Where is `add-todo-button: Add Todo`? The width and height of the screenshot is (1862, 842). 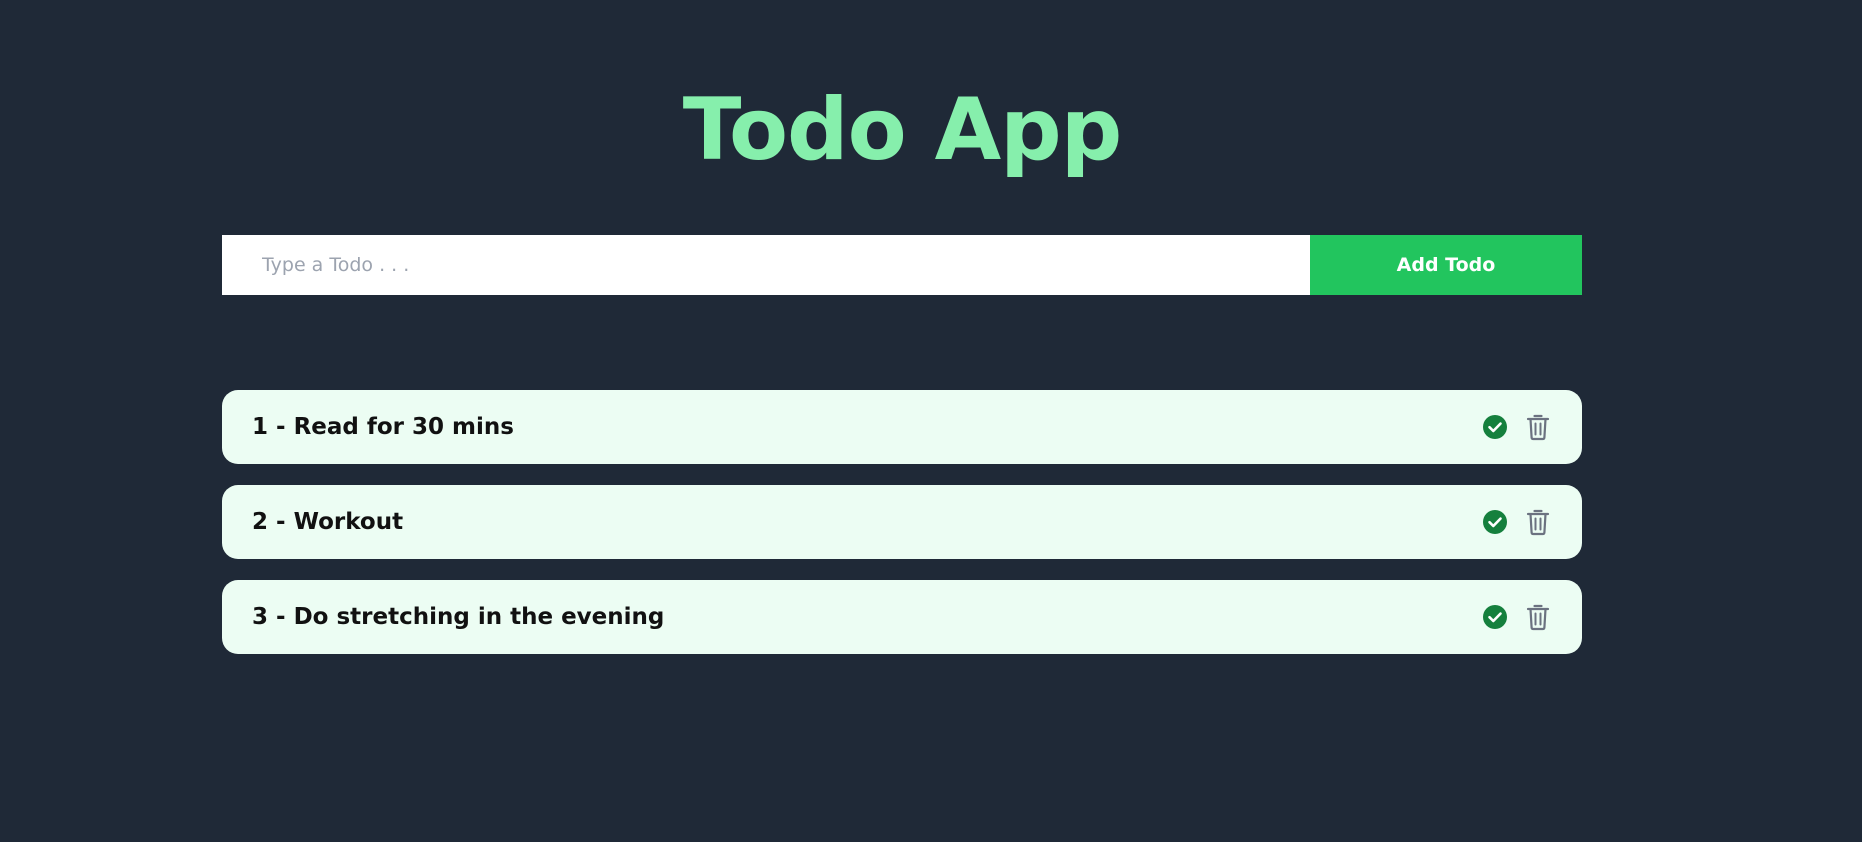 add-todo-button: Add Todo is located at coordinates (1446, 265).